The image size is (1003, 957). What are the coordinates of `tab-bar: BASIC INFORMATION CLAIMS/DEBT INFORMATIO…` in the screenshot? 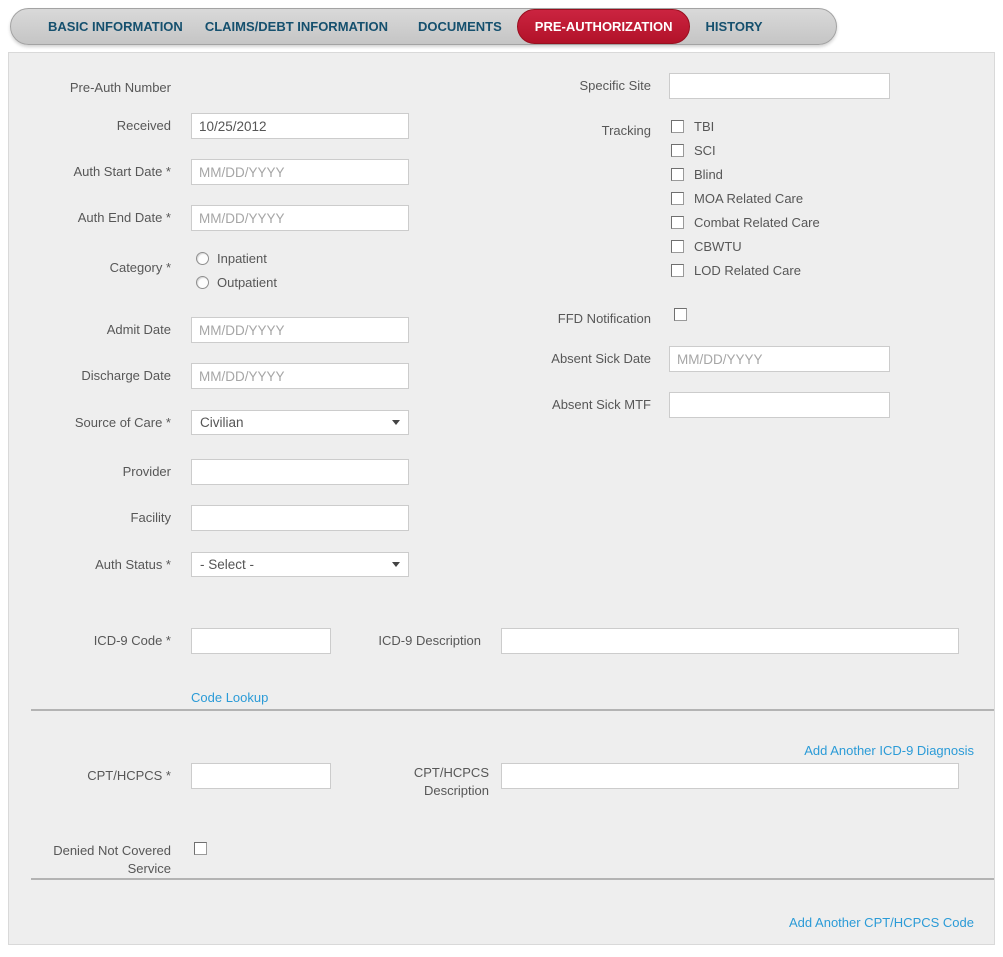 It's located at (423, 26).